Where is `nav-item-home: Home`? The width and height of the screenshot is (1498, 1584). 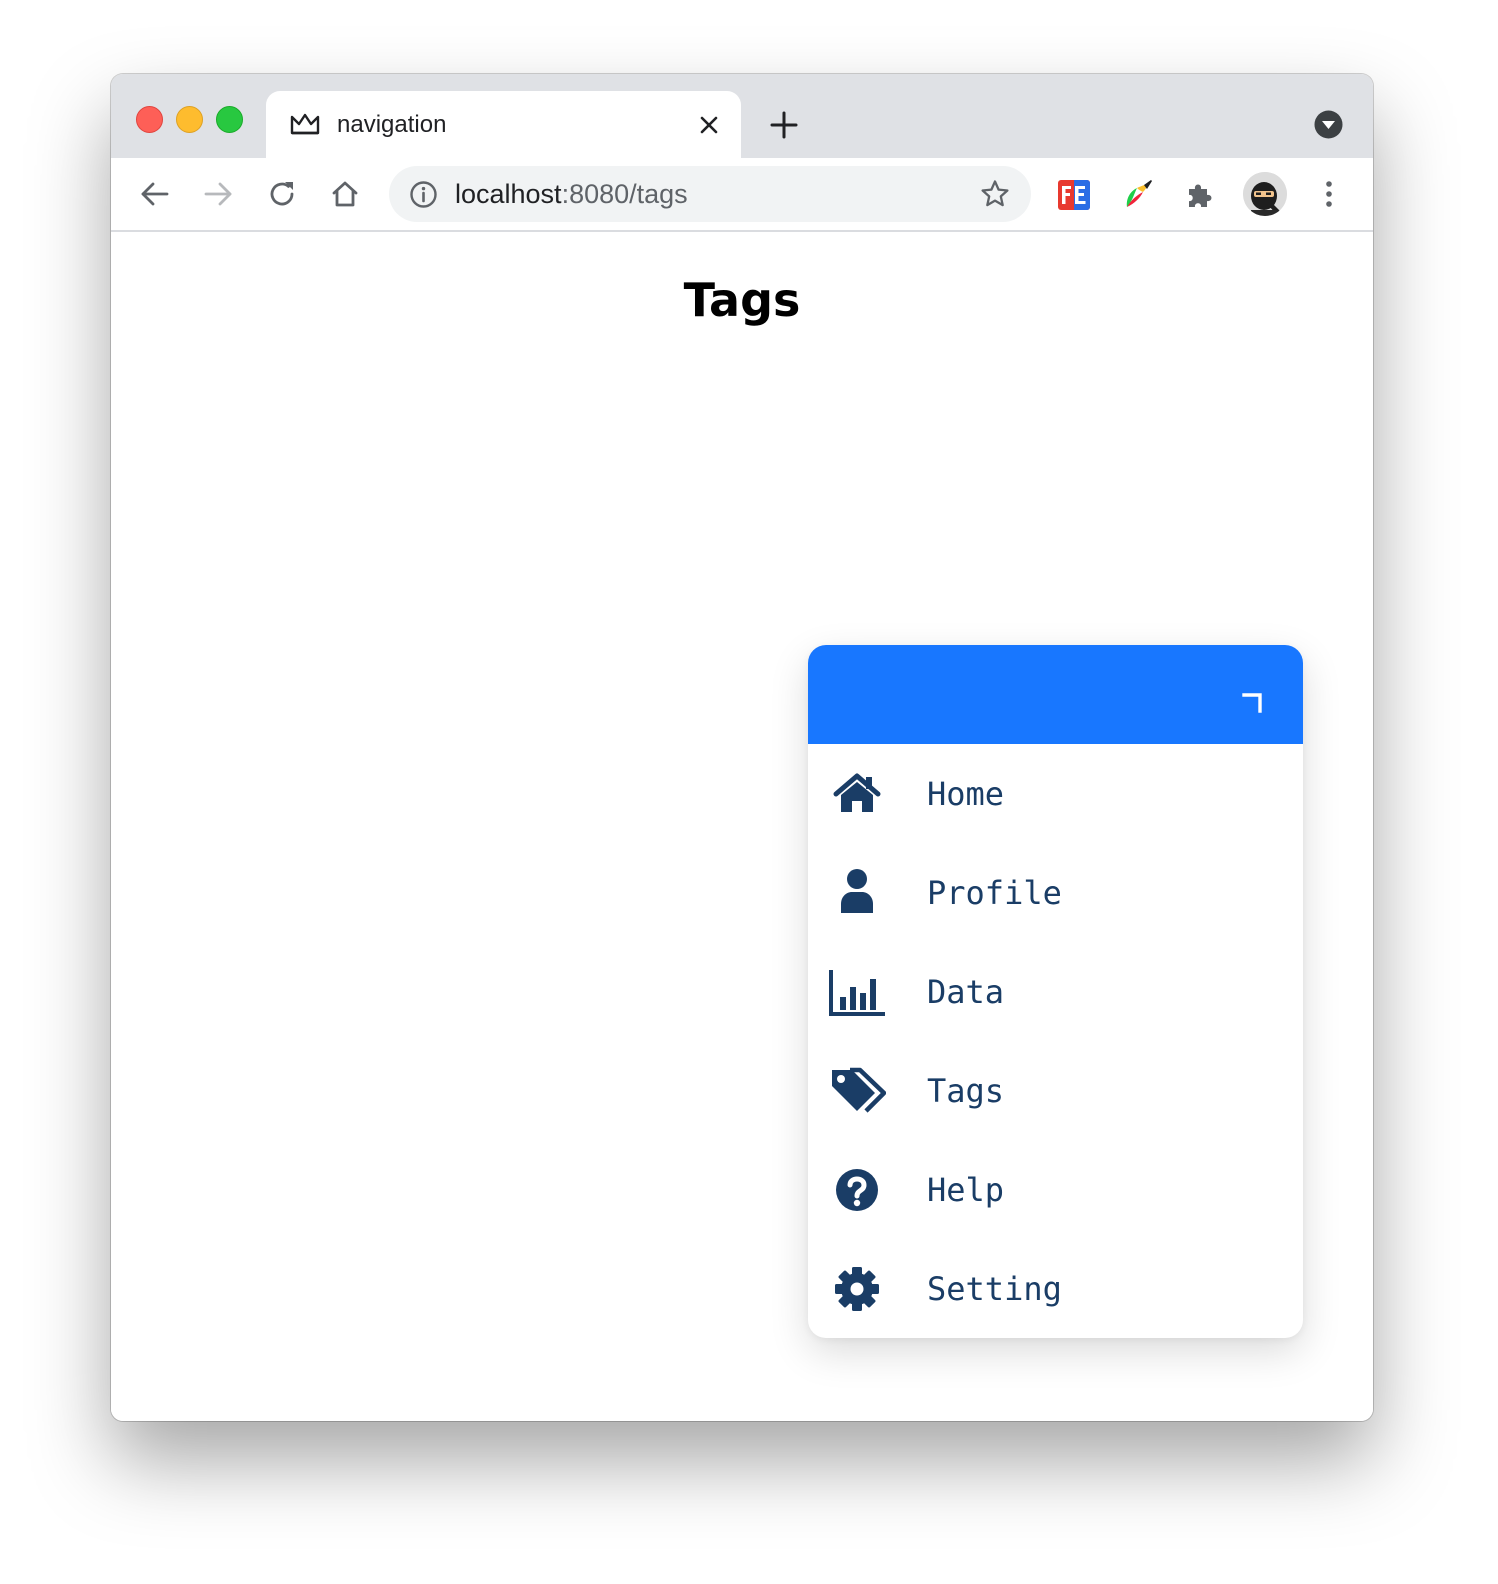 nav-item-home: Home is located at coordinates (1055, 793).